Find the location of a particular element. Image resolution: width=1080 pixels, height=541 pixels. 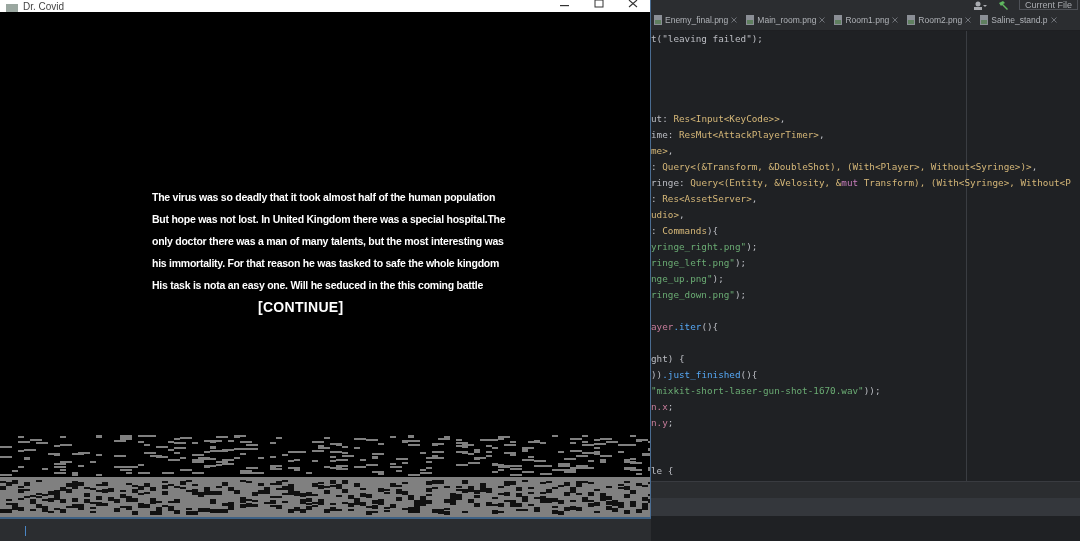

story-text: The virus was so deadly that it took almost half of the human population is located at coordinates (324, 197).